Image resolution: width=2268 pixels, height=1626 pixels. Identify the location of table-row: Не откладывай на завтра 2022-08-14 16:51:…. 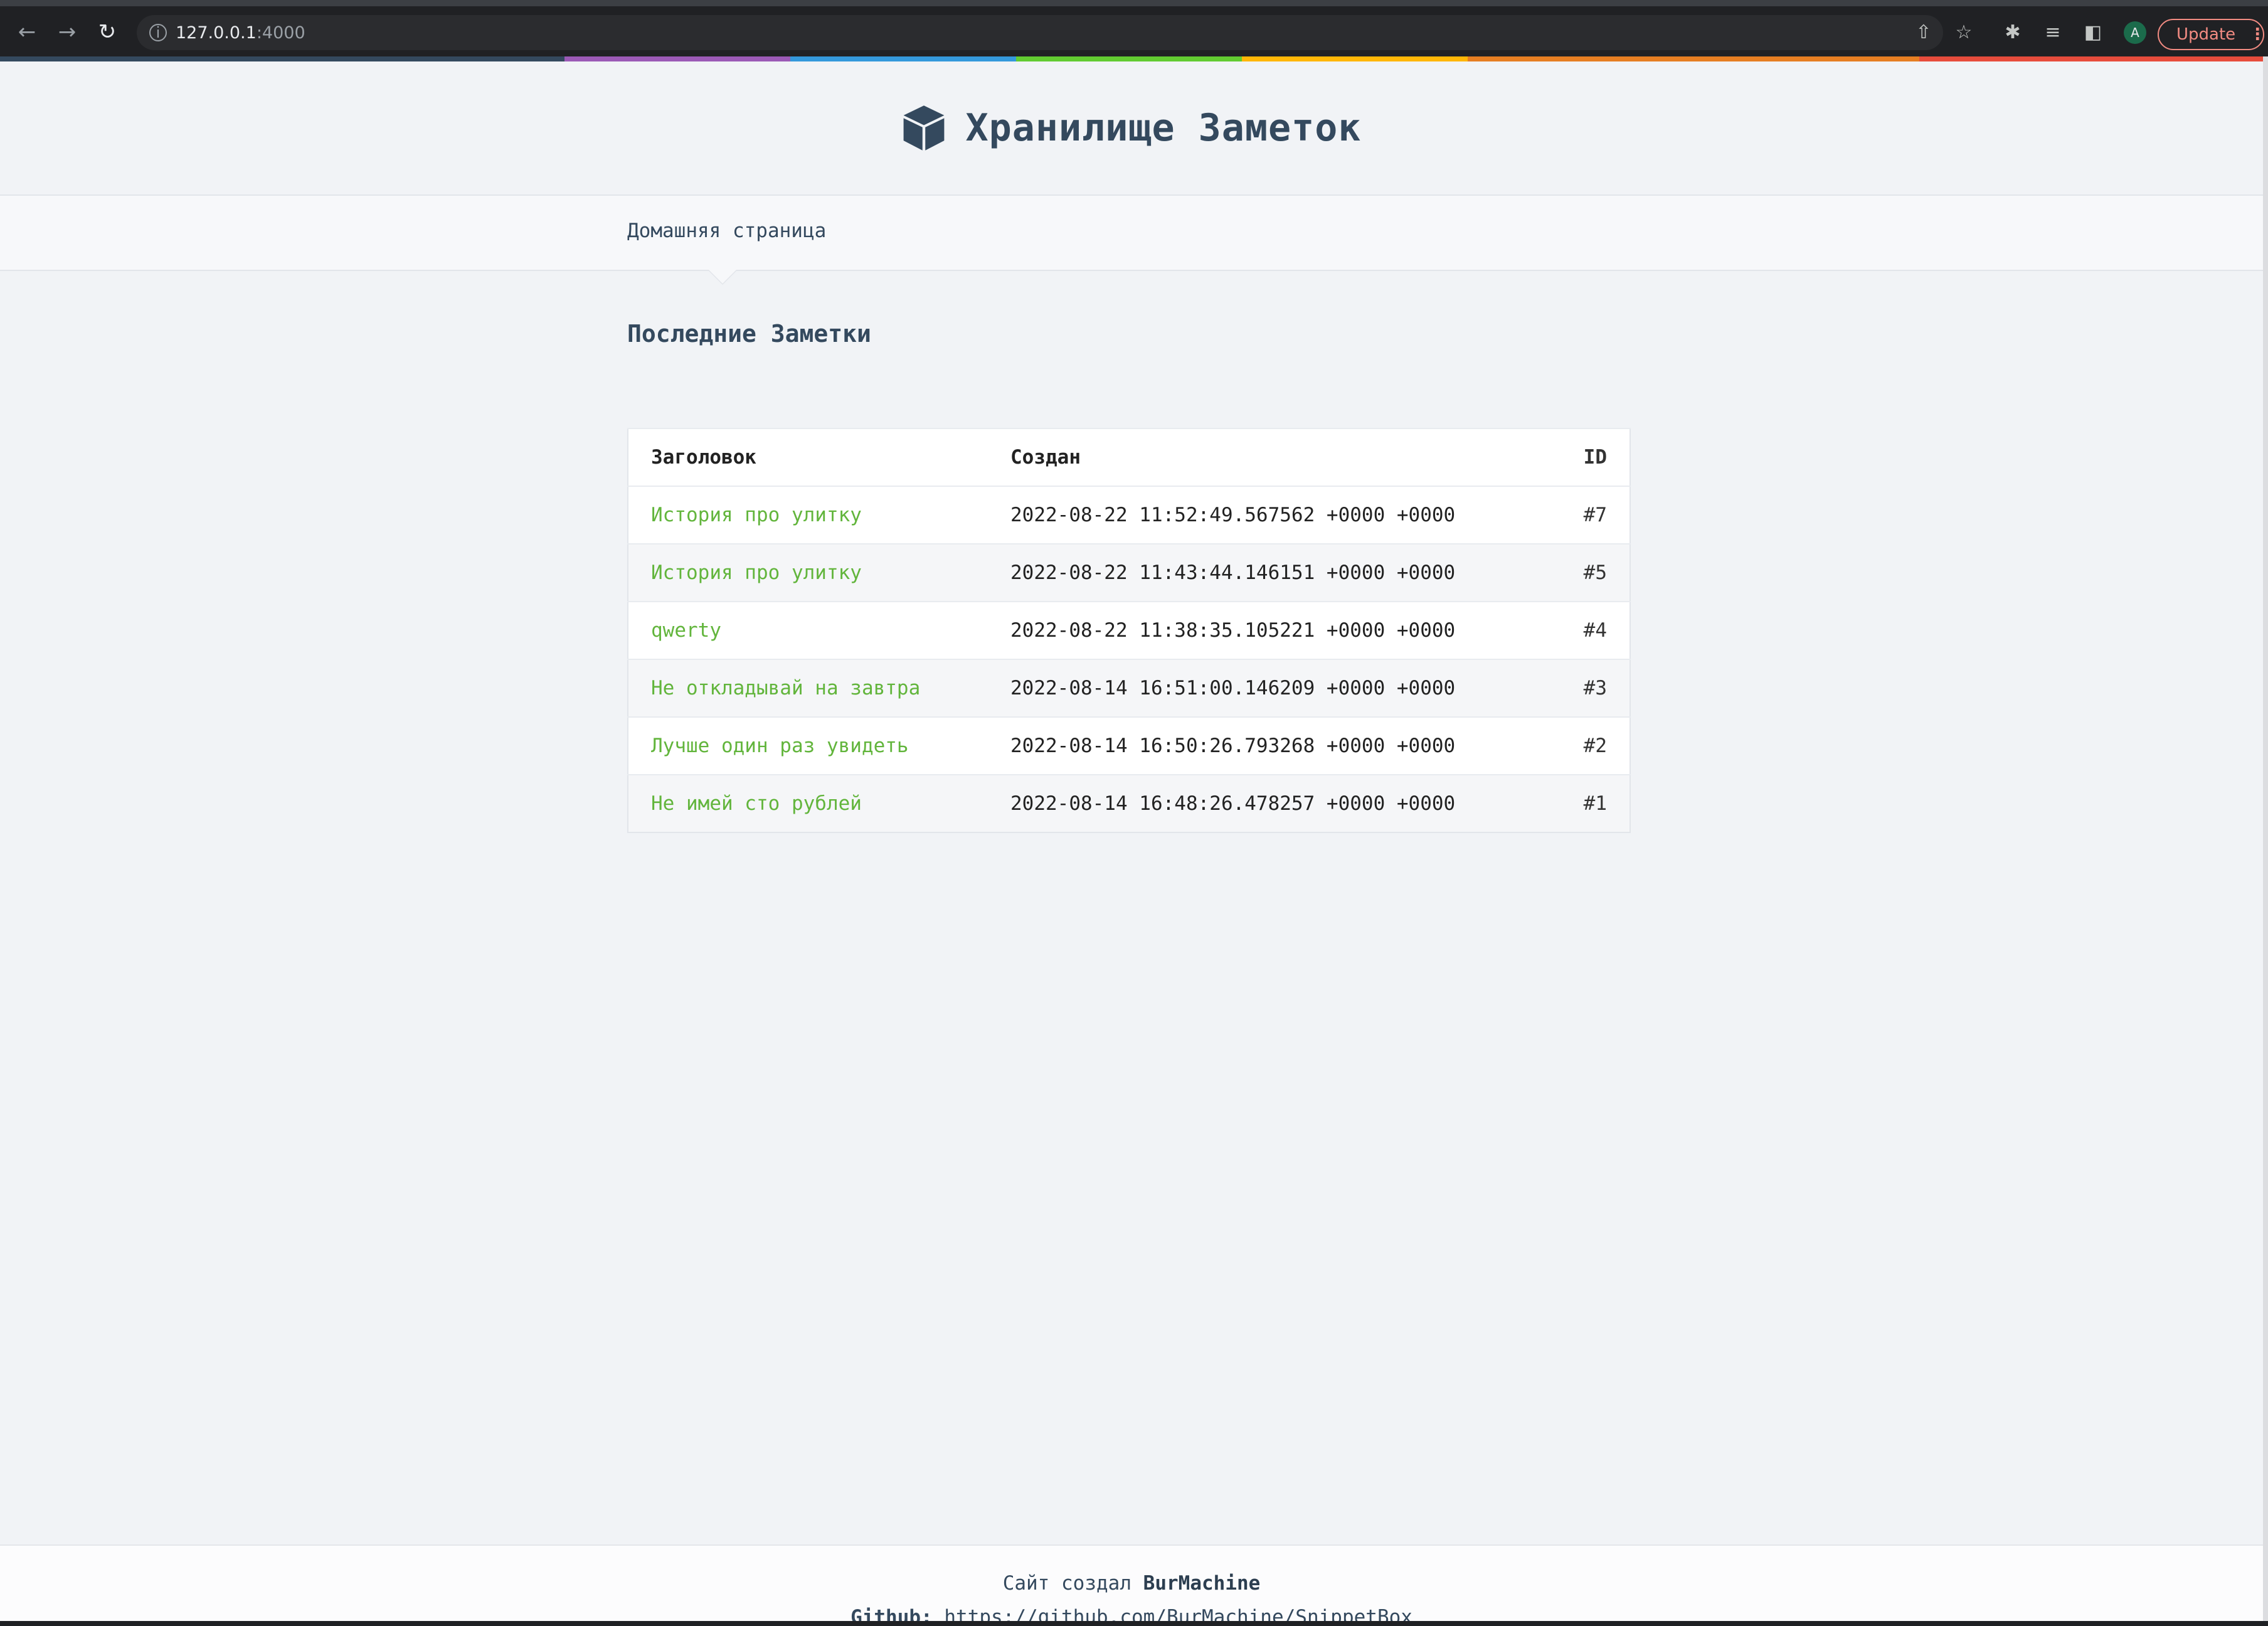
(1129, 688).